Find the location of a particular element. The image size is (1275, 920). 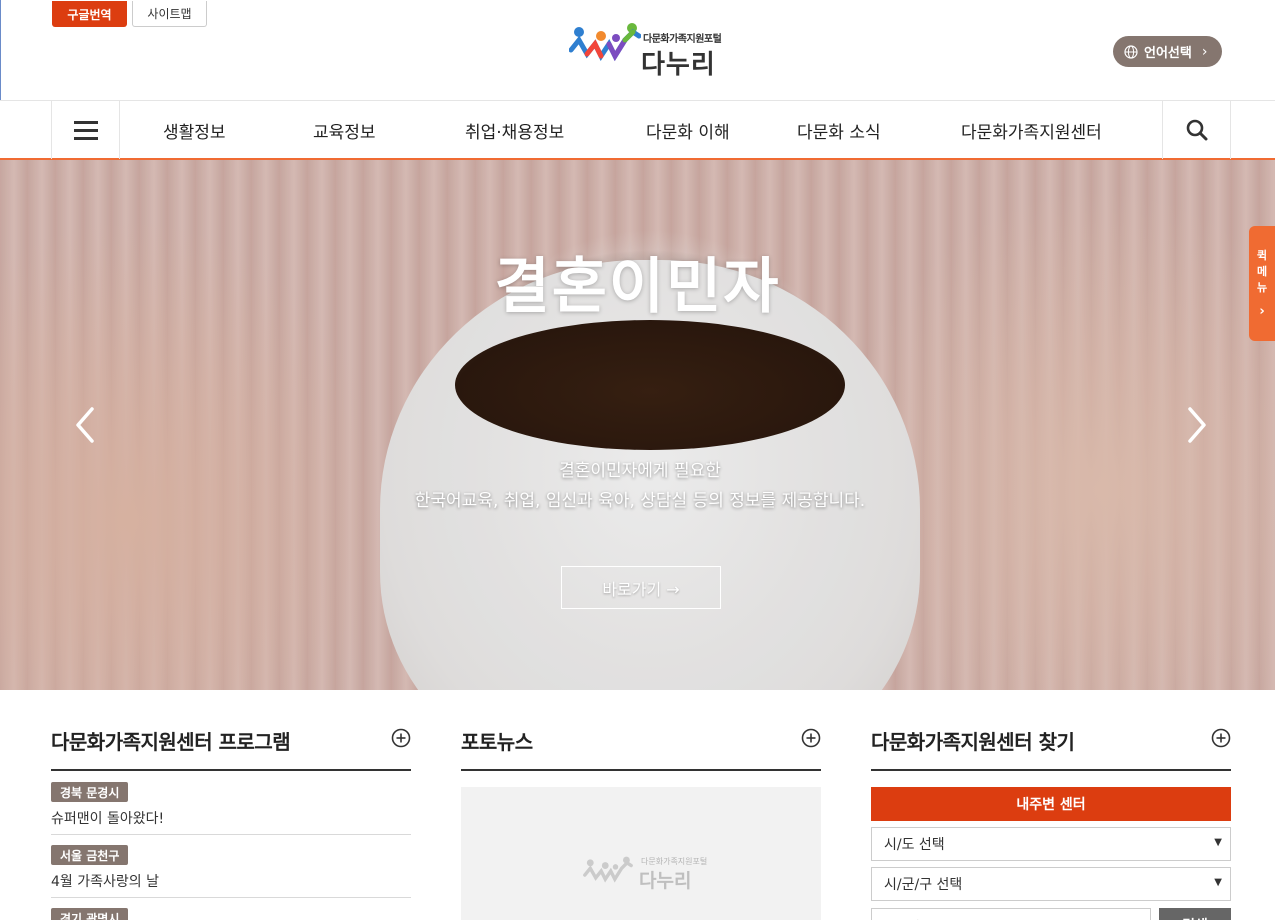

chevron-left-icon is located at coordinates (86, 425).